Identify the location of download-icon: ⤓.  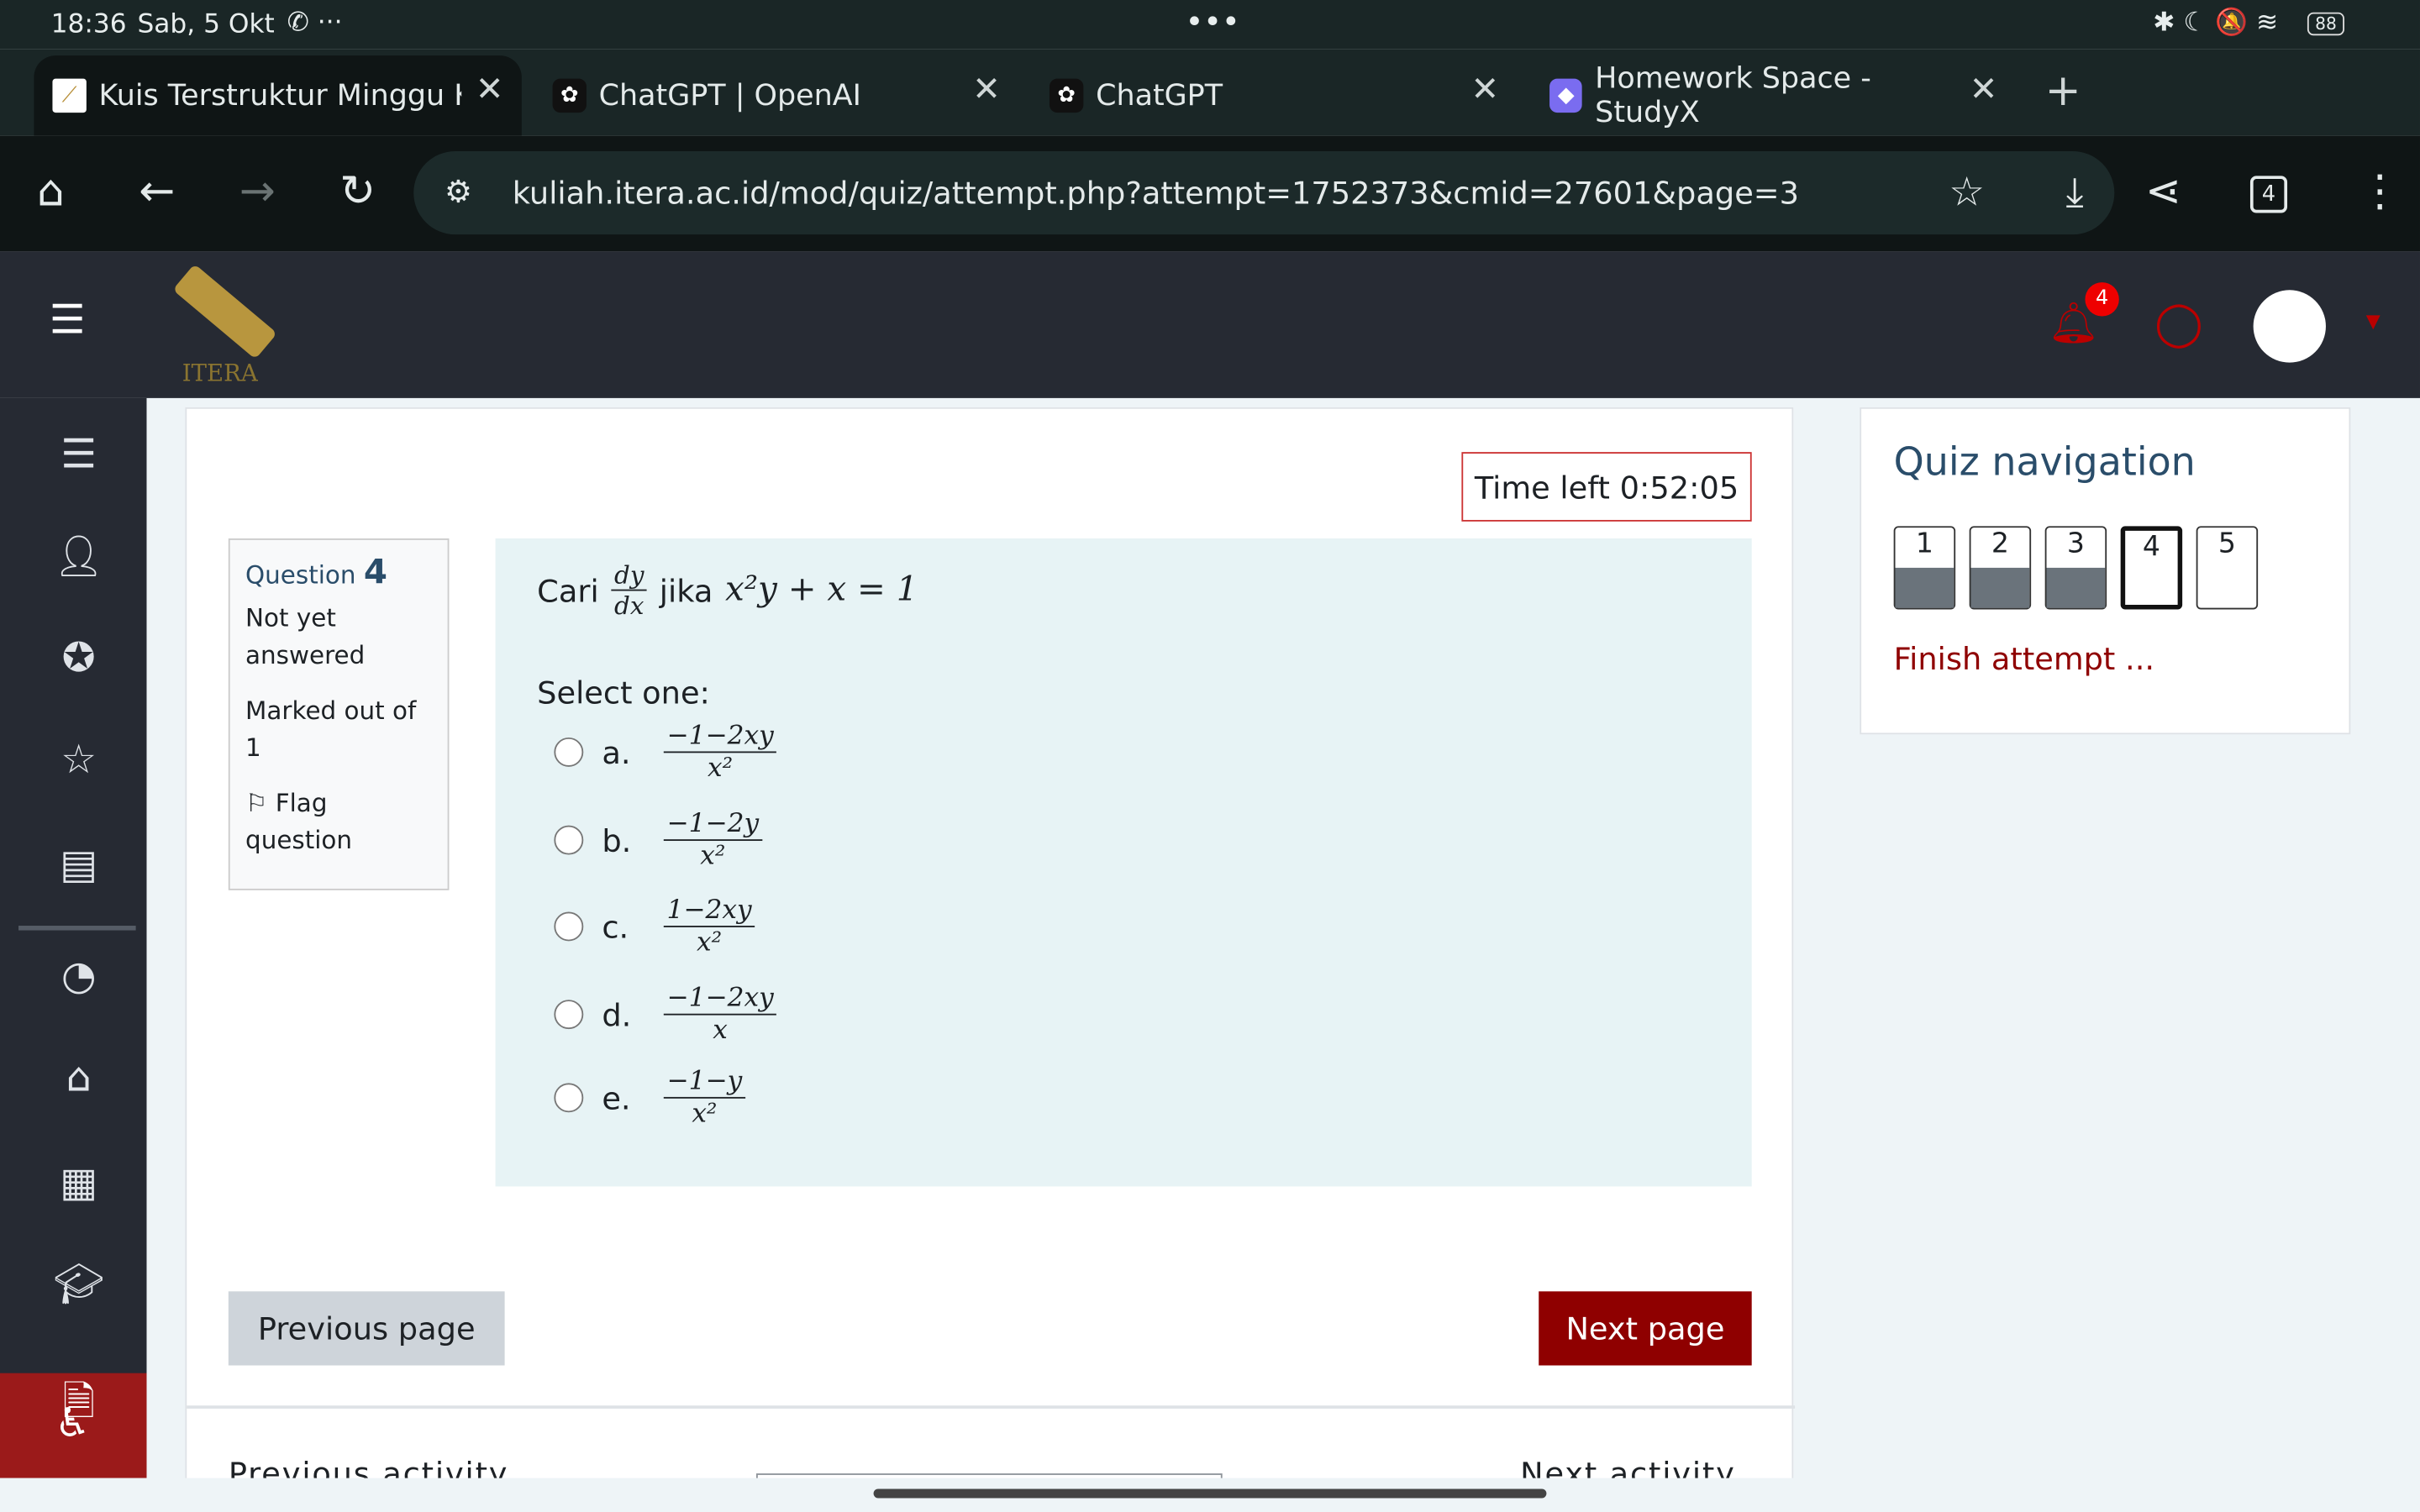
(2074, 194).